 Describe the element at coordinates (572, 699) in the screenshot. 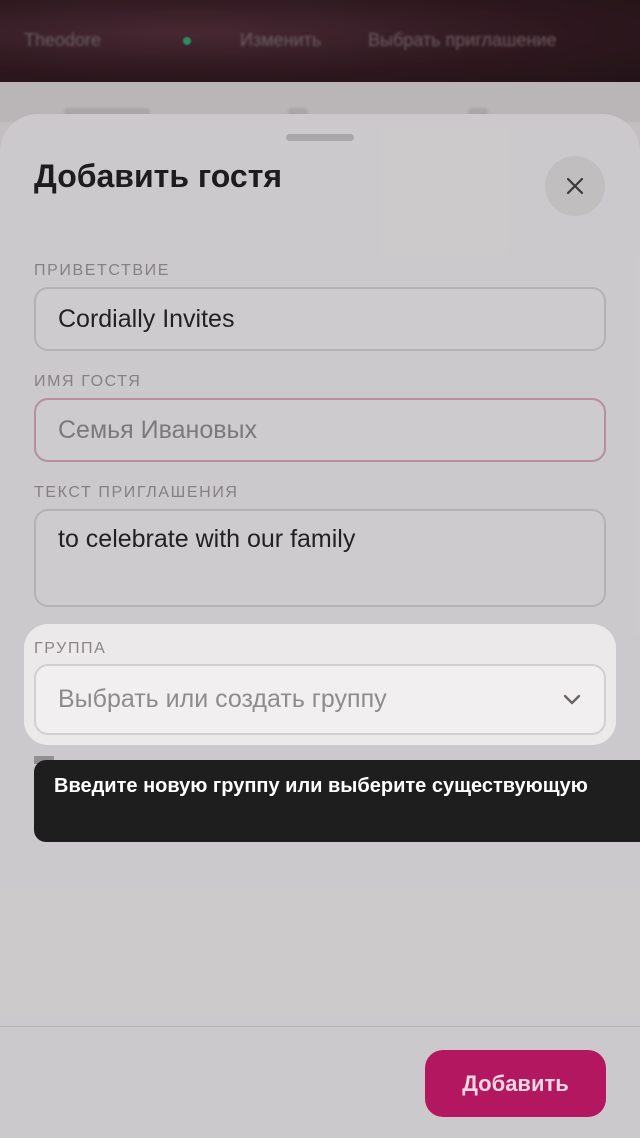

I see `chevron-down-icon` at that location.